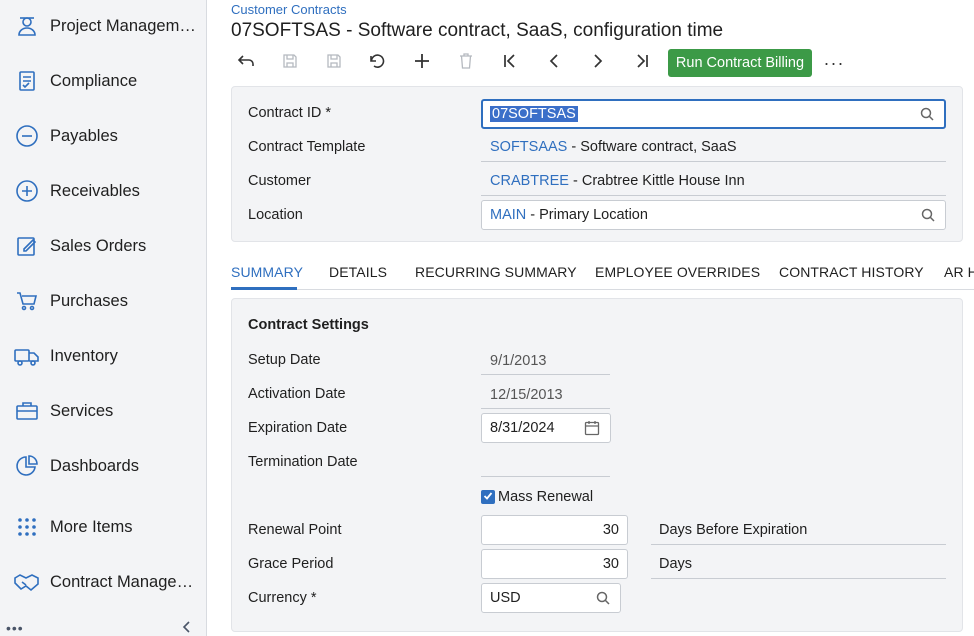 The image size is (974, 636). I want to click on undo-button, so click(378, 63).